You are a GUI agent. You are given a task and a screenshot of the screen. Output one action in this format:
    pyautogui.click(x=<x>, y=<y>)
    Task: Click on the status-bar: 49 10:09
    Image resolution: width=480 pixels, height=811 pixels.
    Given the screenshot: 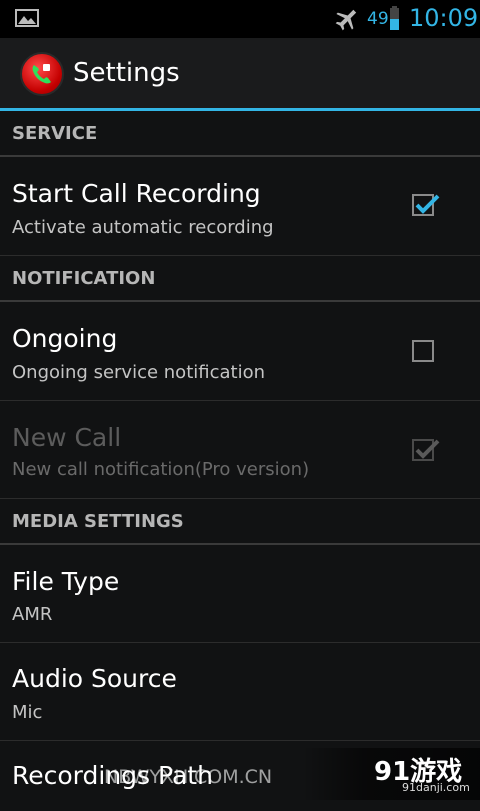 What is the action you would take?
    pyautogui.click(x=240, y=19)
    